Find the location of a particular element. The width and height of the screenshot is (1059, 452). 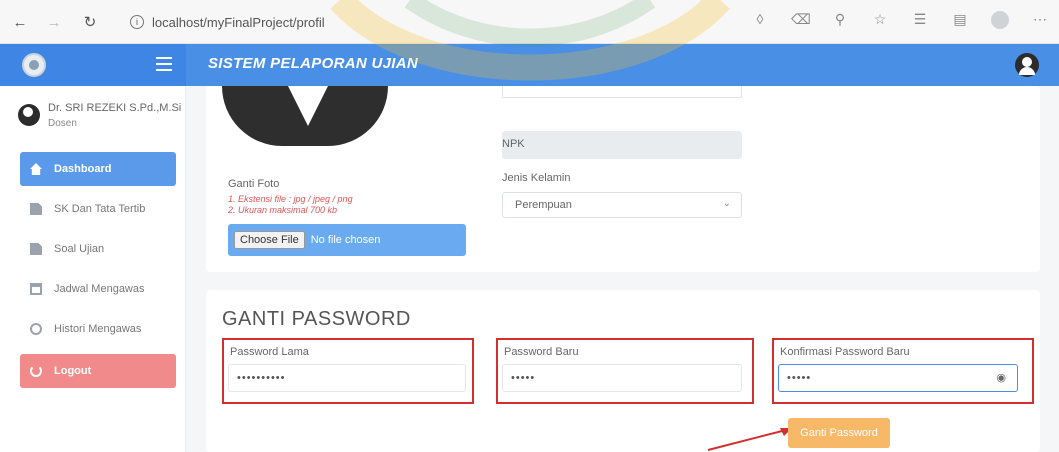

browser-tools: ◊ ⌫ ⚲ ☆ ☰ ▤ ⋯ is located at coordinates (900, 21).